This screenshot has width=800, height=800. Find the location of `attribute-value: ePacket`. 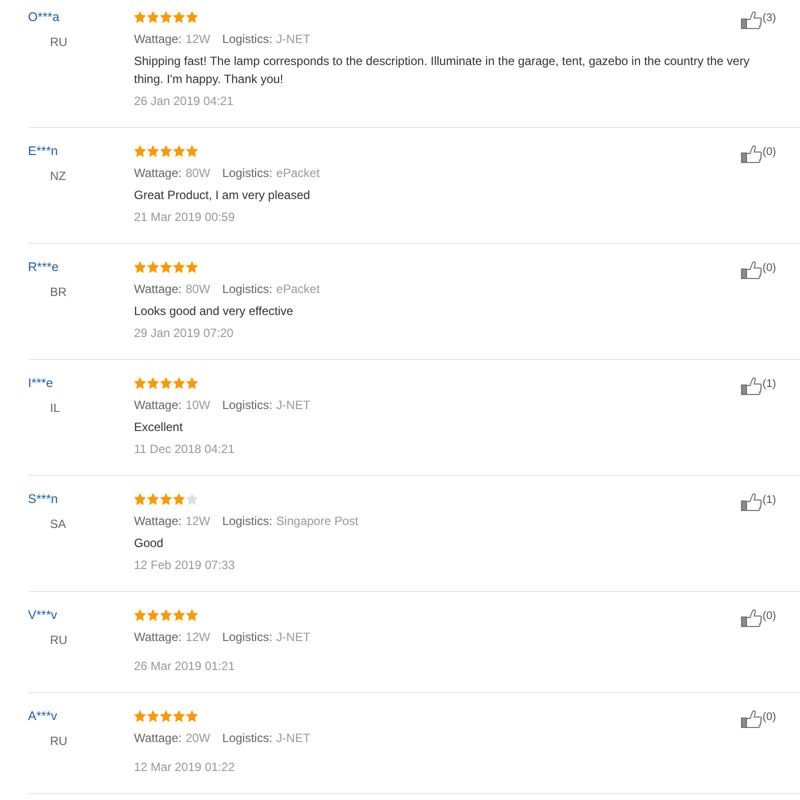

attribute-value: ePacket is located at coordinates (298, 173).